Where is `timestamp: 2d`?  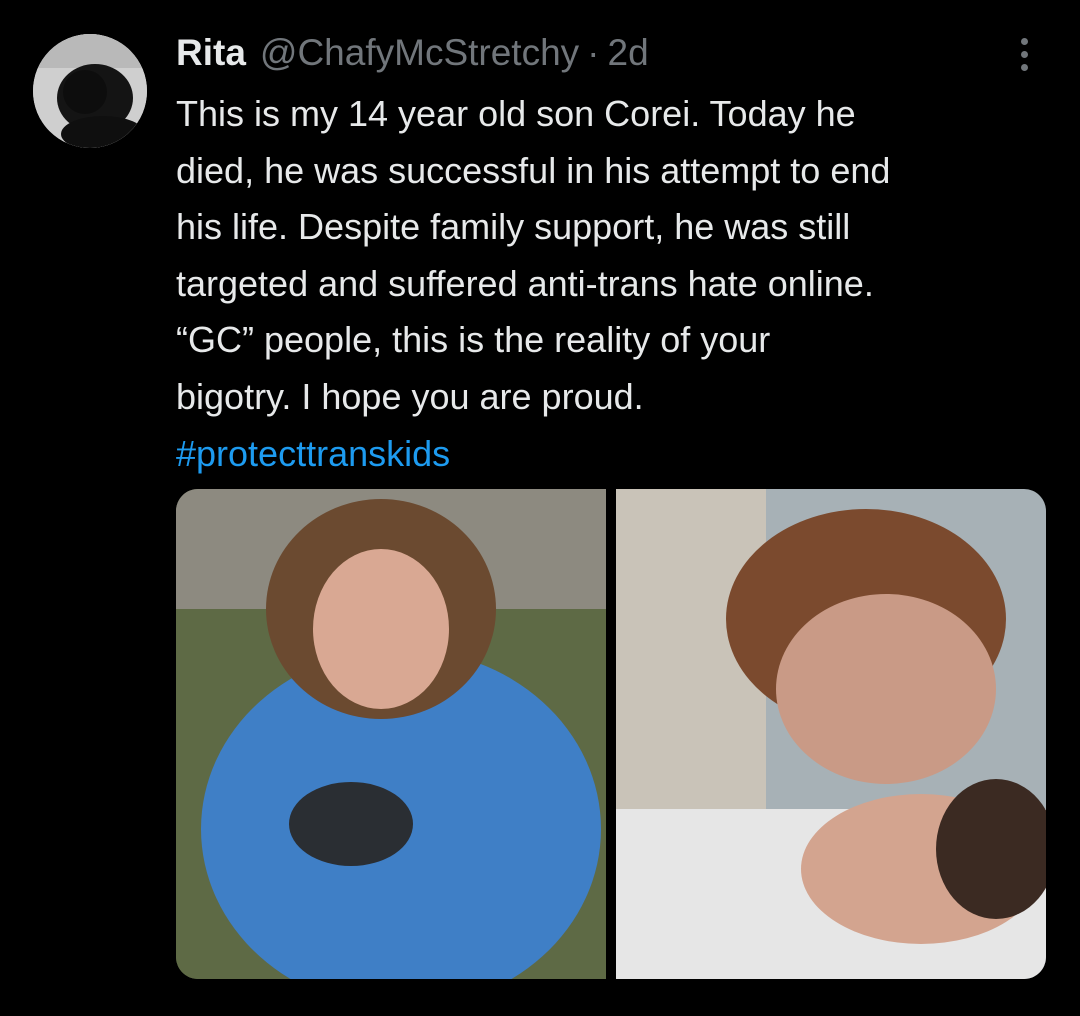 timestamp: 2d is located at coordinates (628, 53).